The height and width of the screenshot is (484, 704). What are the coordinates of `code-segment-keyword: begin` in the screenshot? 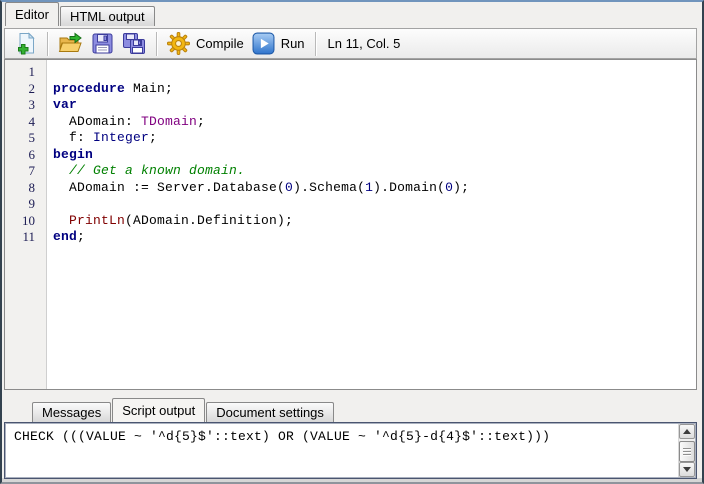 It's located at (73, 154).